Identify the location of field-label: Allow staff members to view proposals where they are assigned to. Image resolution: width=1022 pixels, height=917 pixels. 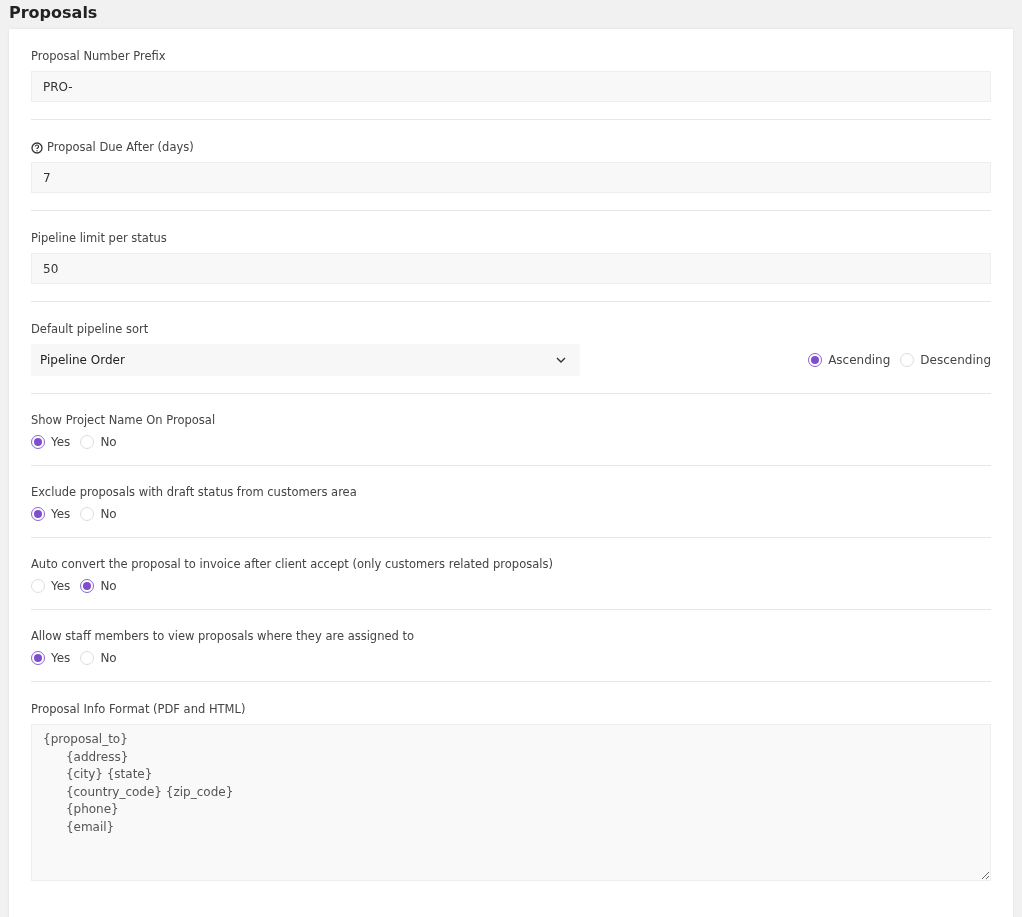
(223, 636).